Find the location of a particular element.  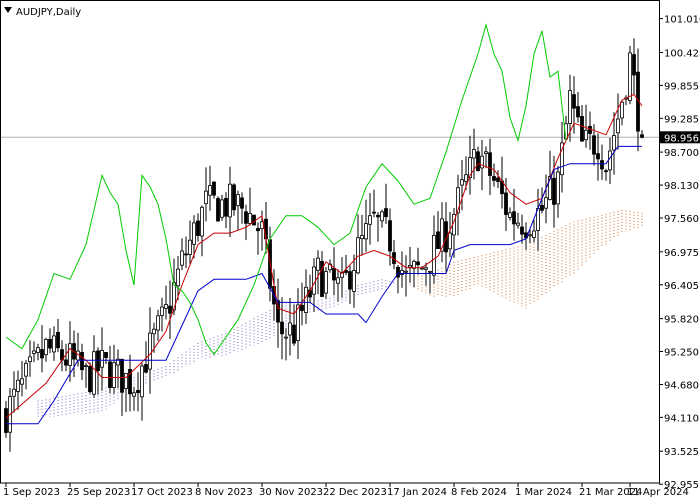

current-price-badge: 98.956 is located at coordinates (680, 137).